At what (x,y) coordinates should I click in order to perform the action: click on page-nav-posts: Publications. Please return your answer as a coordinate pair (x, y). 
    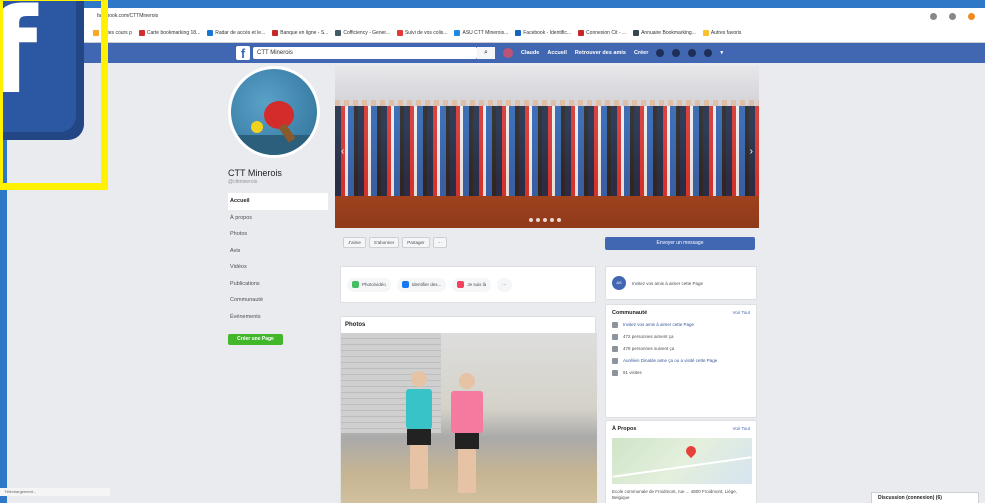
    Looking at the image, I should click on (278, 284).